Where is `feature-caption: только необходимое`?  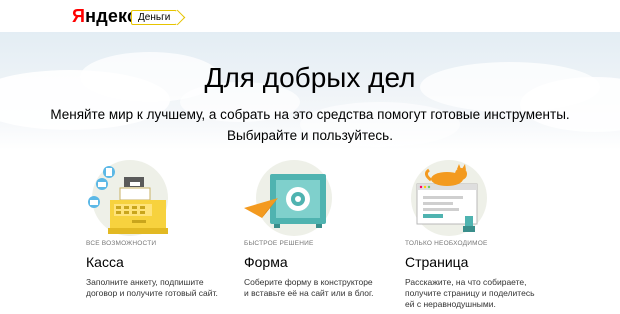
feature-caption: только необходимое is located at coordinates (446, 243).